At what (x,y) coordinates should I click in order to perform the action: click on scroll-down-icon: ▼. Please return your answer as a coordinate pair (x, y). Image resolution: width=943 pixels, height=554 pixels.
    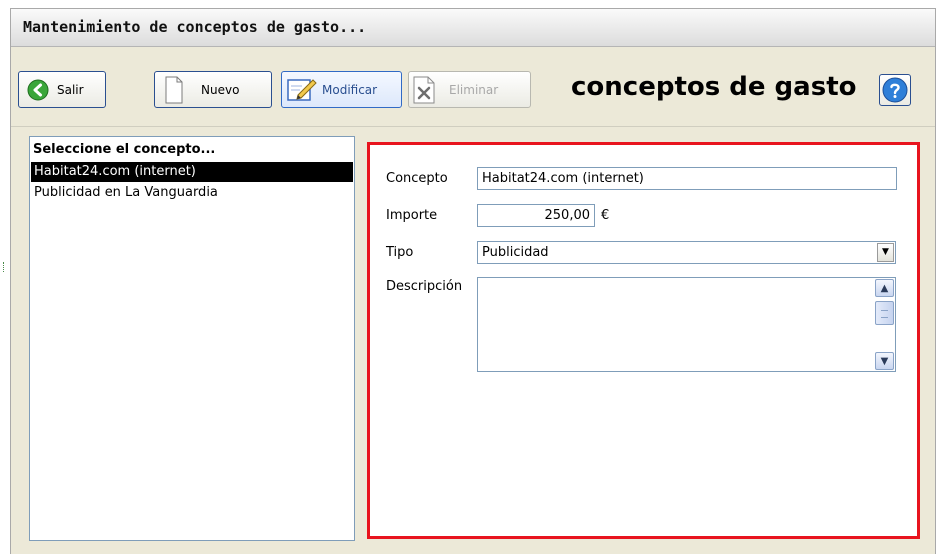
    Looking at the image, I should click on (884, 361).